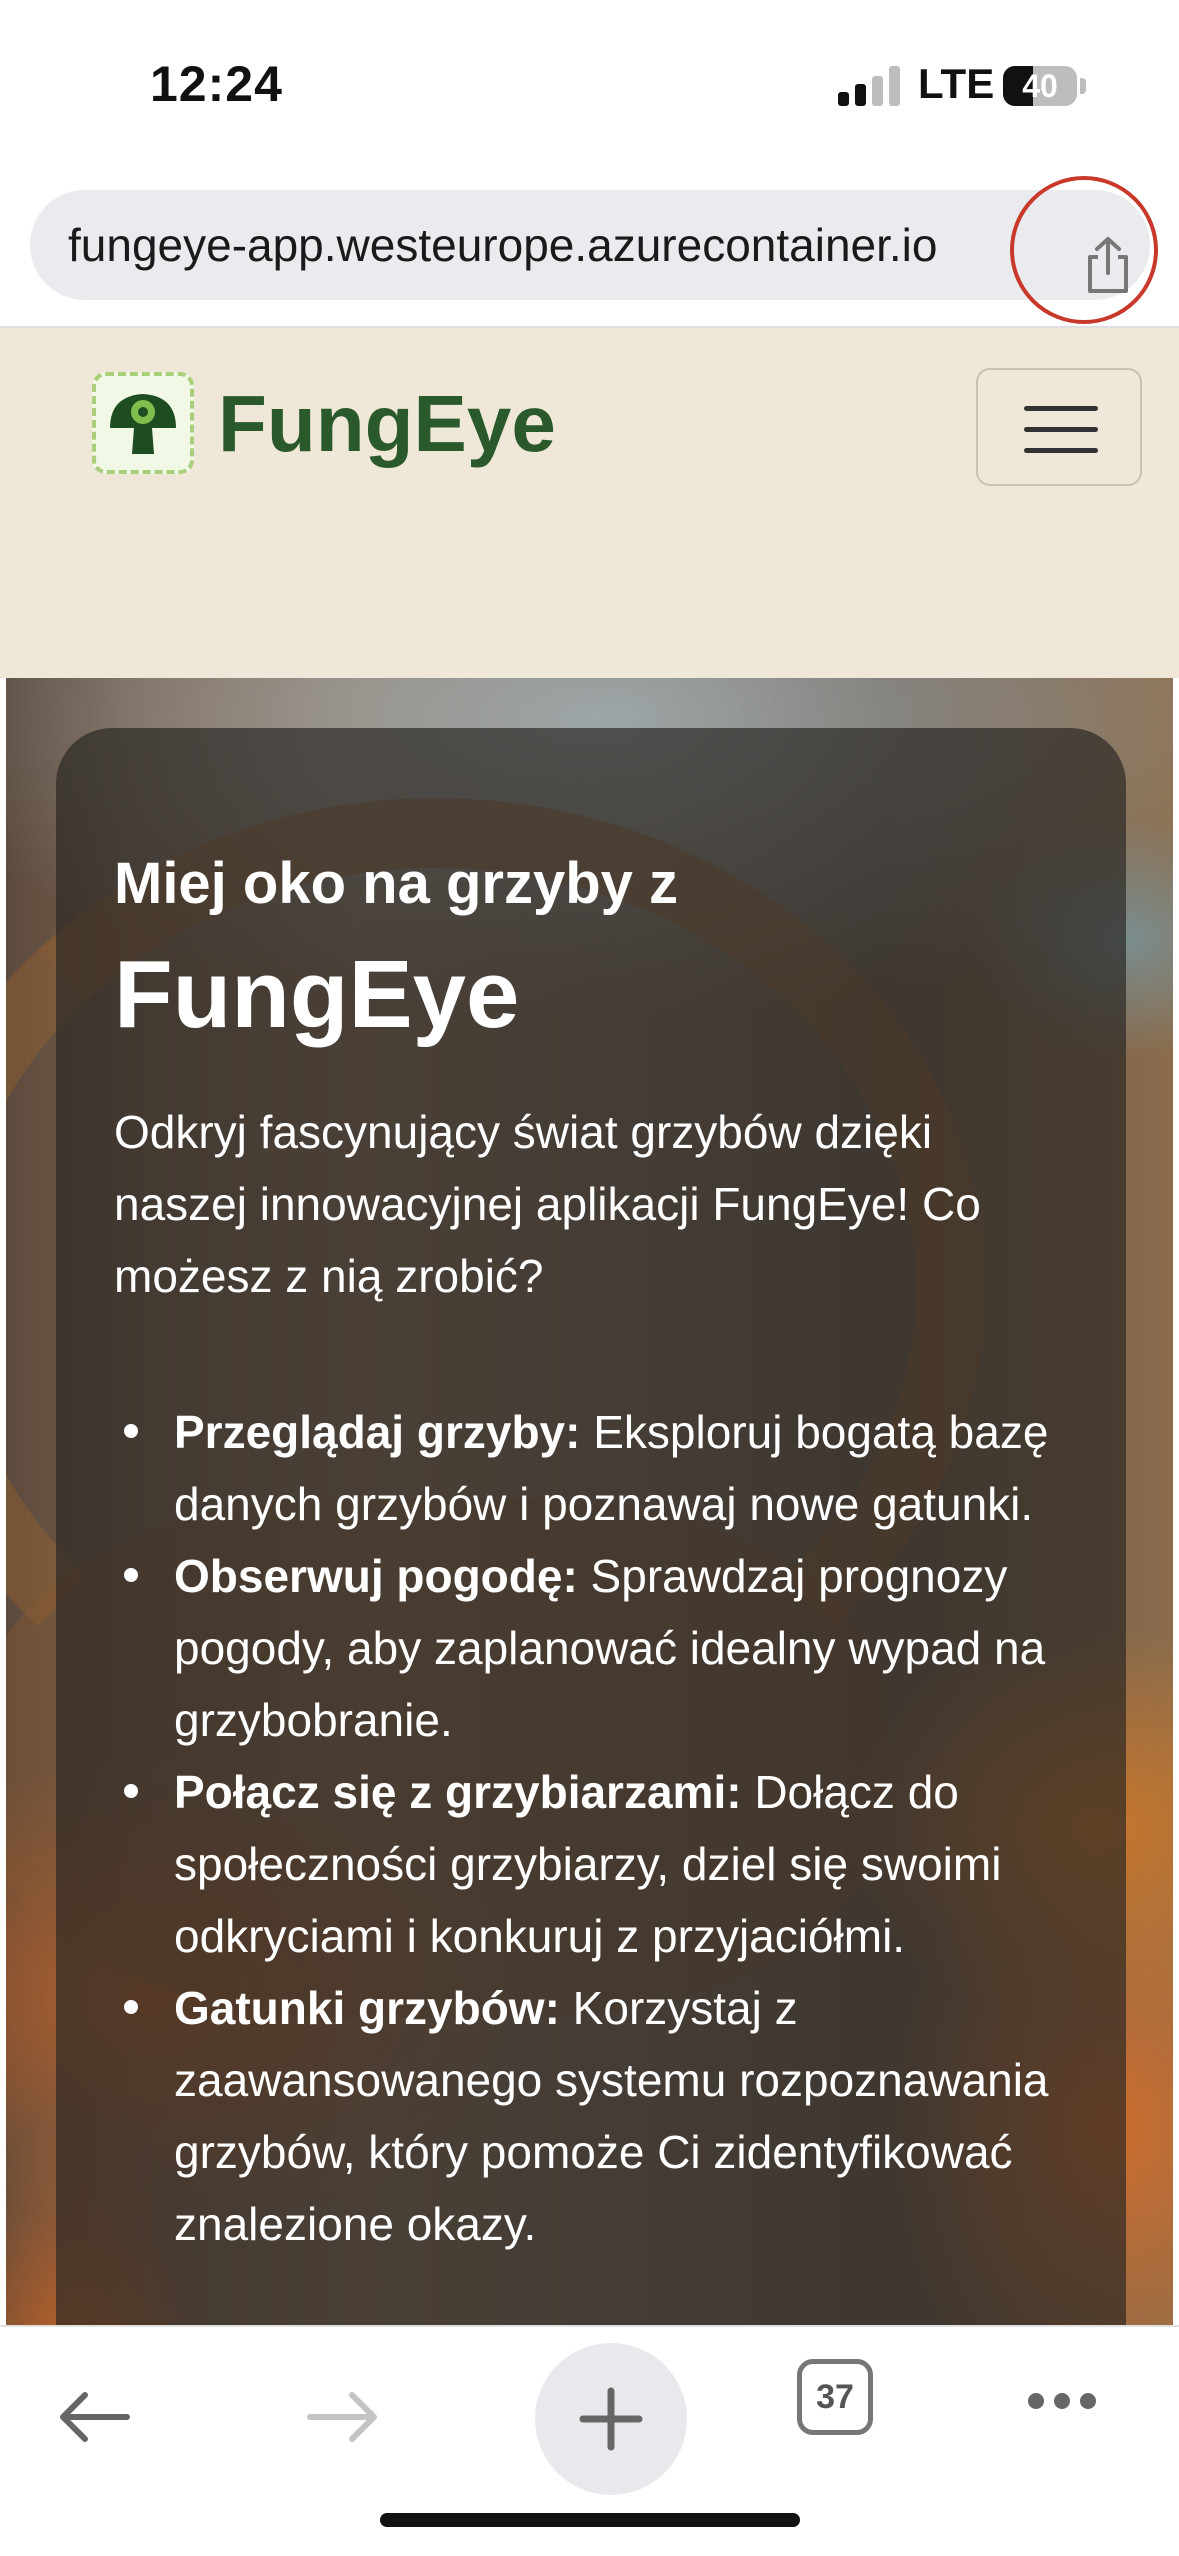 The height and width of the screenshot is (2556, 1179). Describe the element at coordinates (590, 2520) in the screenshot. I see `home-indicator` at that location.